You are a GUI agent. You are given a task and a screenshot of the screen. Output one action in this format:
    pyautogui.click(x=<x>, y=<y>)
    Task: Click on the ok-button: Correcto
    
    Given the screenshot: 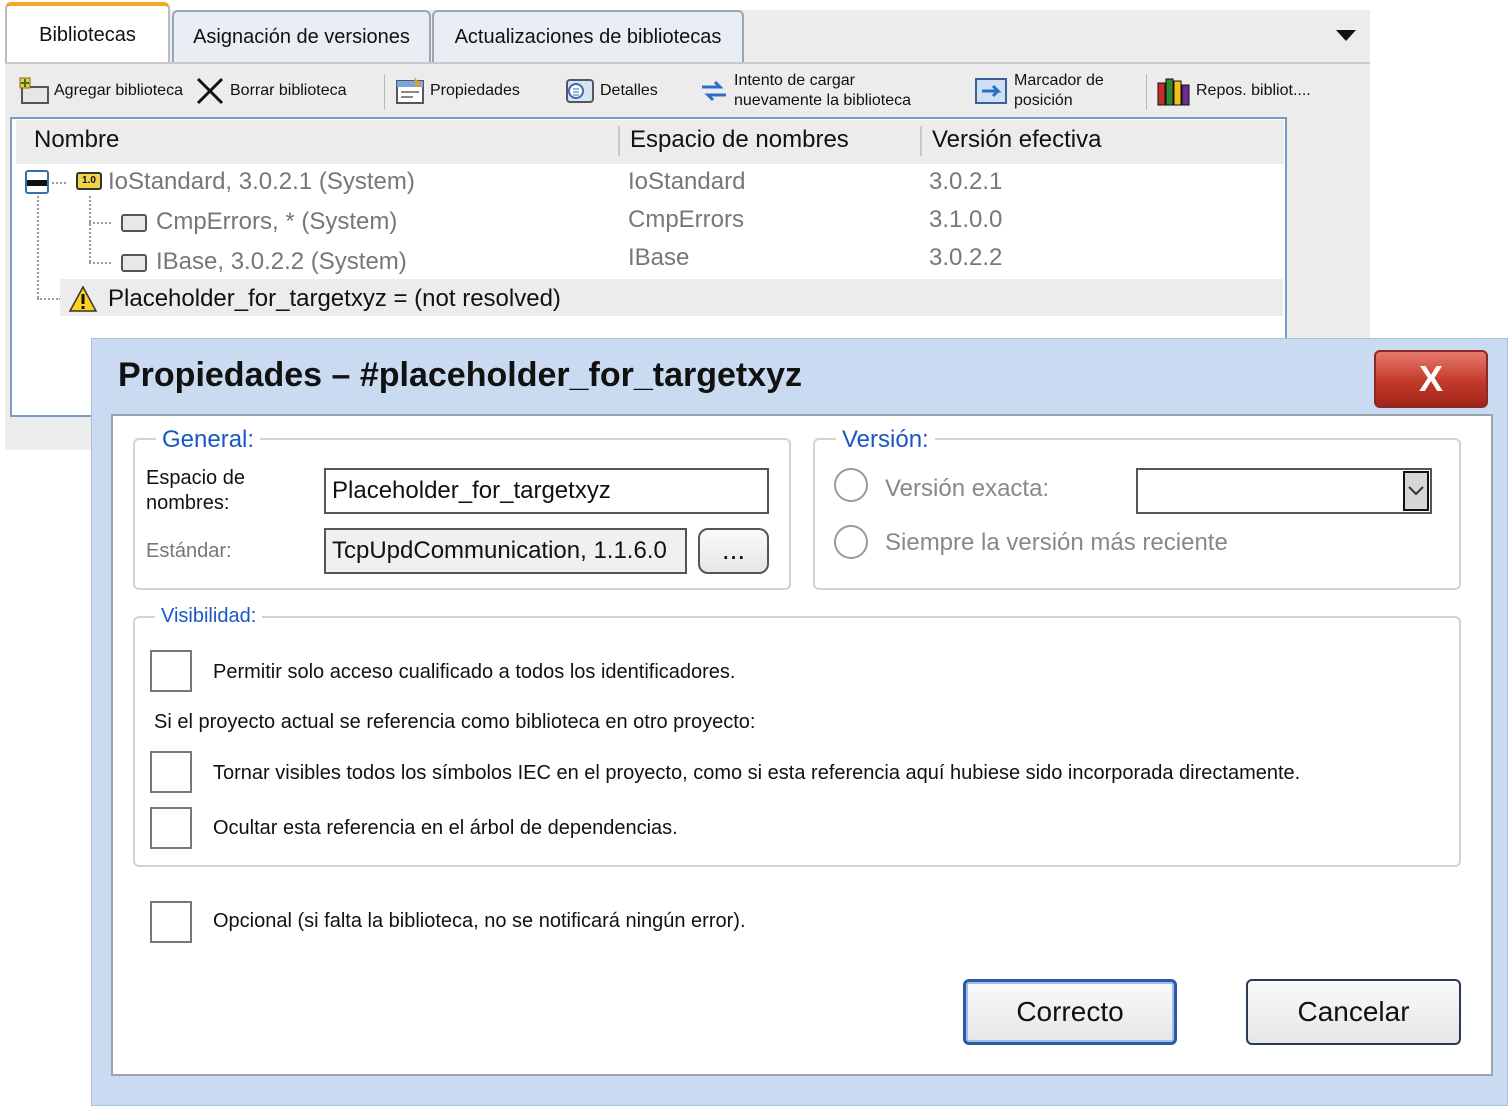 What is the action you would take?
    pyautogui.click(x=1070, y=1012)
    